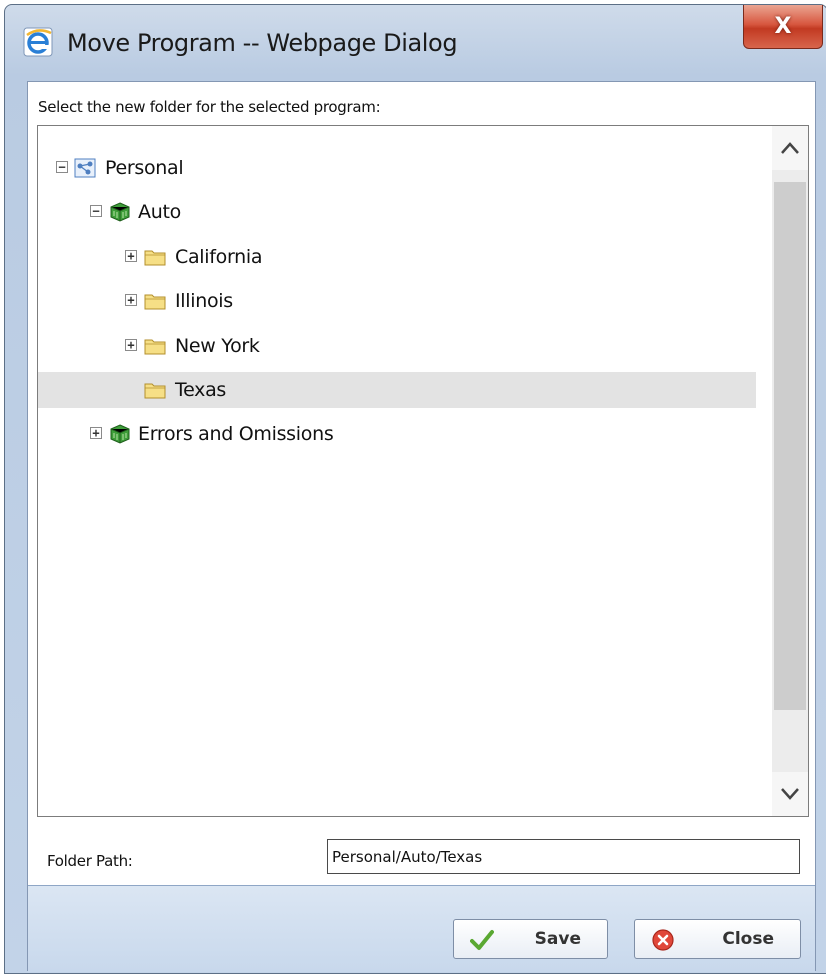 The height and width of the screenshot is (977, 826). What do you see at coordinates (397, 212) in the screenshot?
I see `tree-node: − Auto` at bounding box center [397, 212].